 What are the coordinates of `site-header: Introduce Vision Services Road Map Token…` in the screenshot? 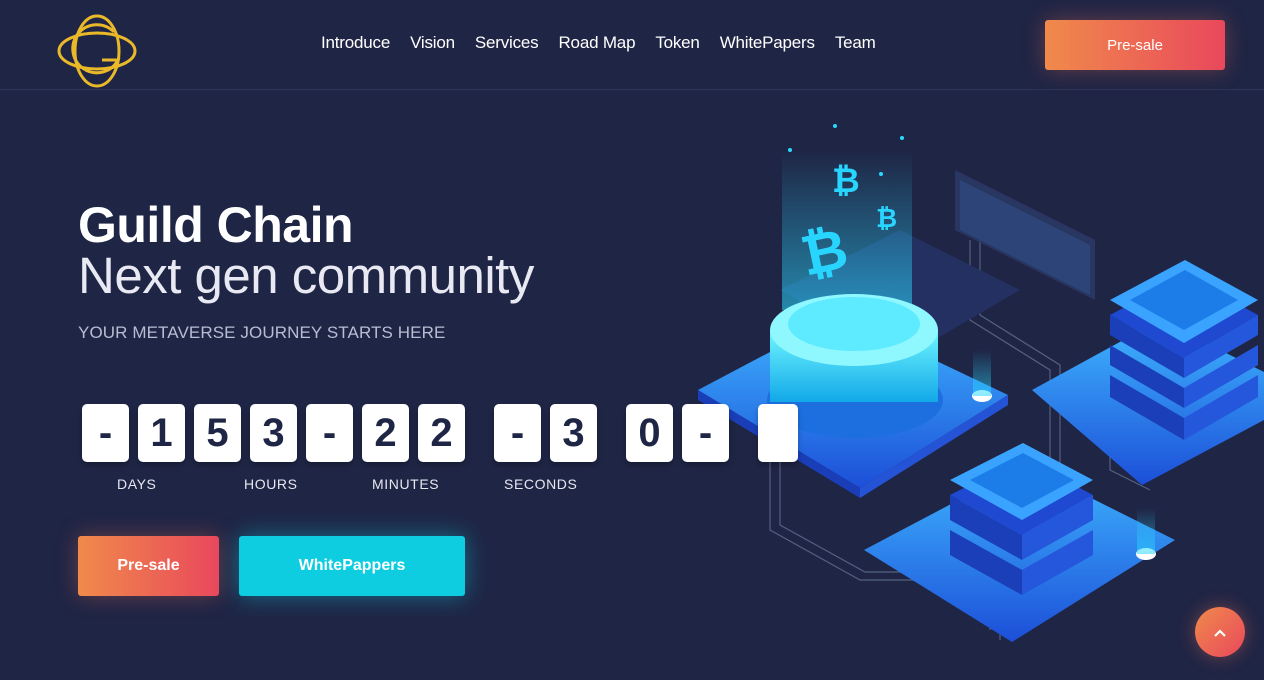 It's located at (632, 45).